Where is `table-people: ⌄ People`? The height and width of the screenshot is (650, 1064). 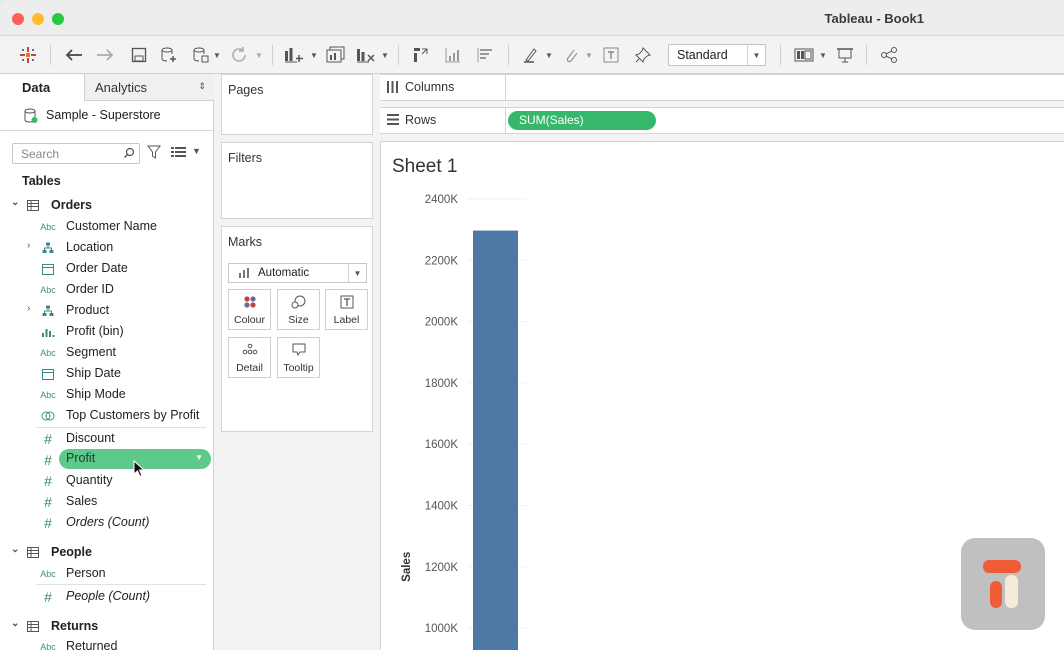
table-people: ⌄ People is located at coordinates (106, 552).